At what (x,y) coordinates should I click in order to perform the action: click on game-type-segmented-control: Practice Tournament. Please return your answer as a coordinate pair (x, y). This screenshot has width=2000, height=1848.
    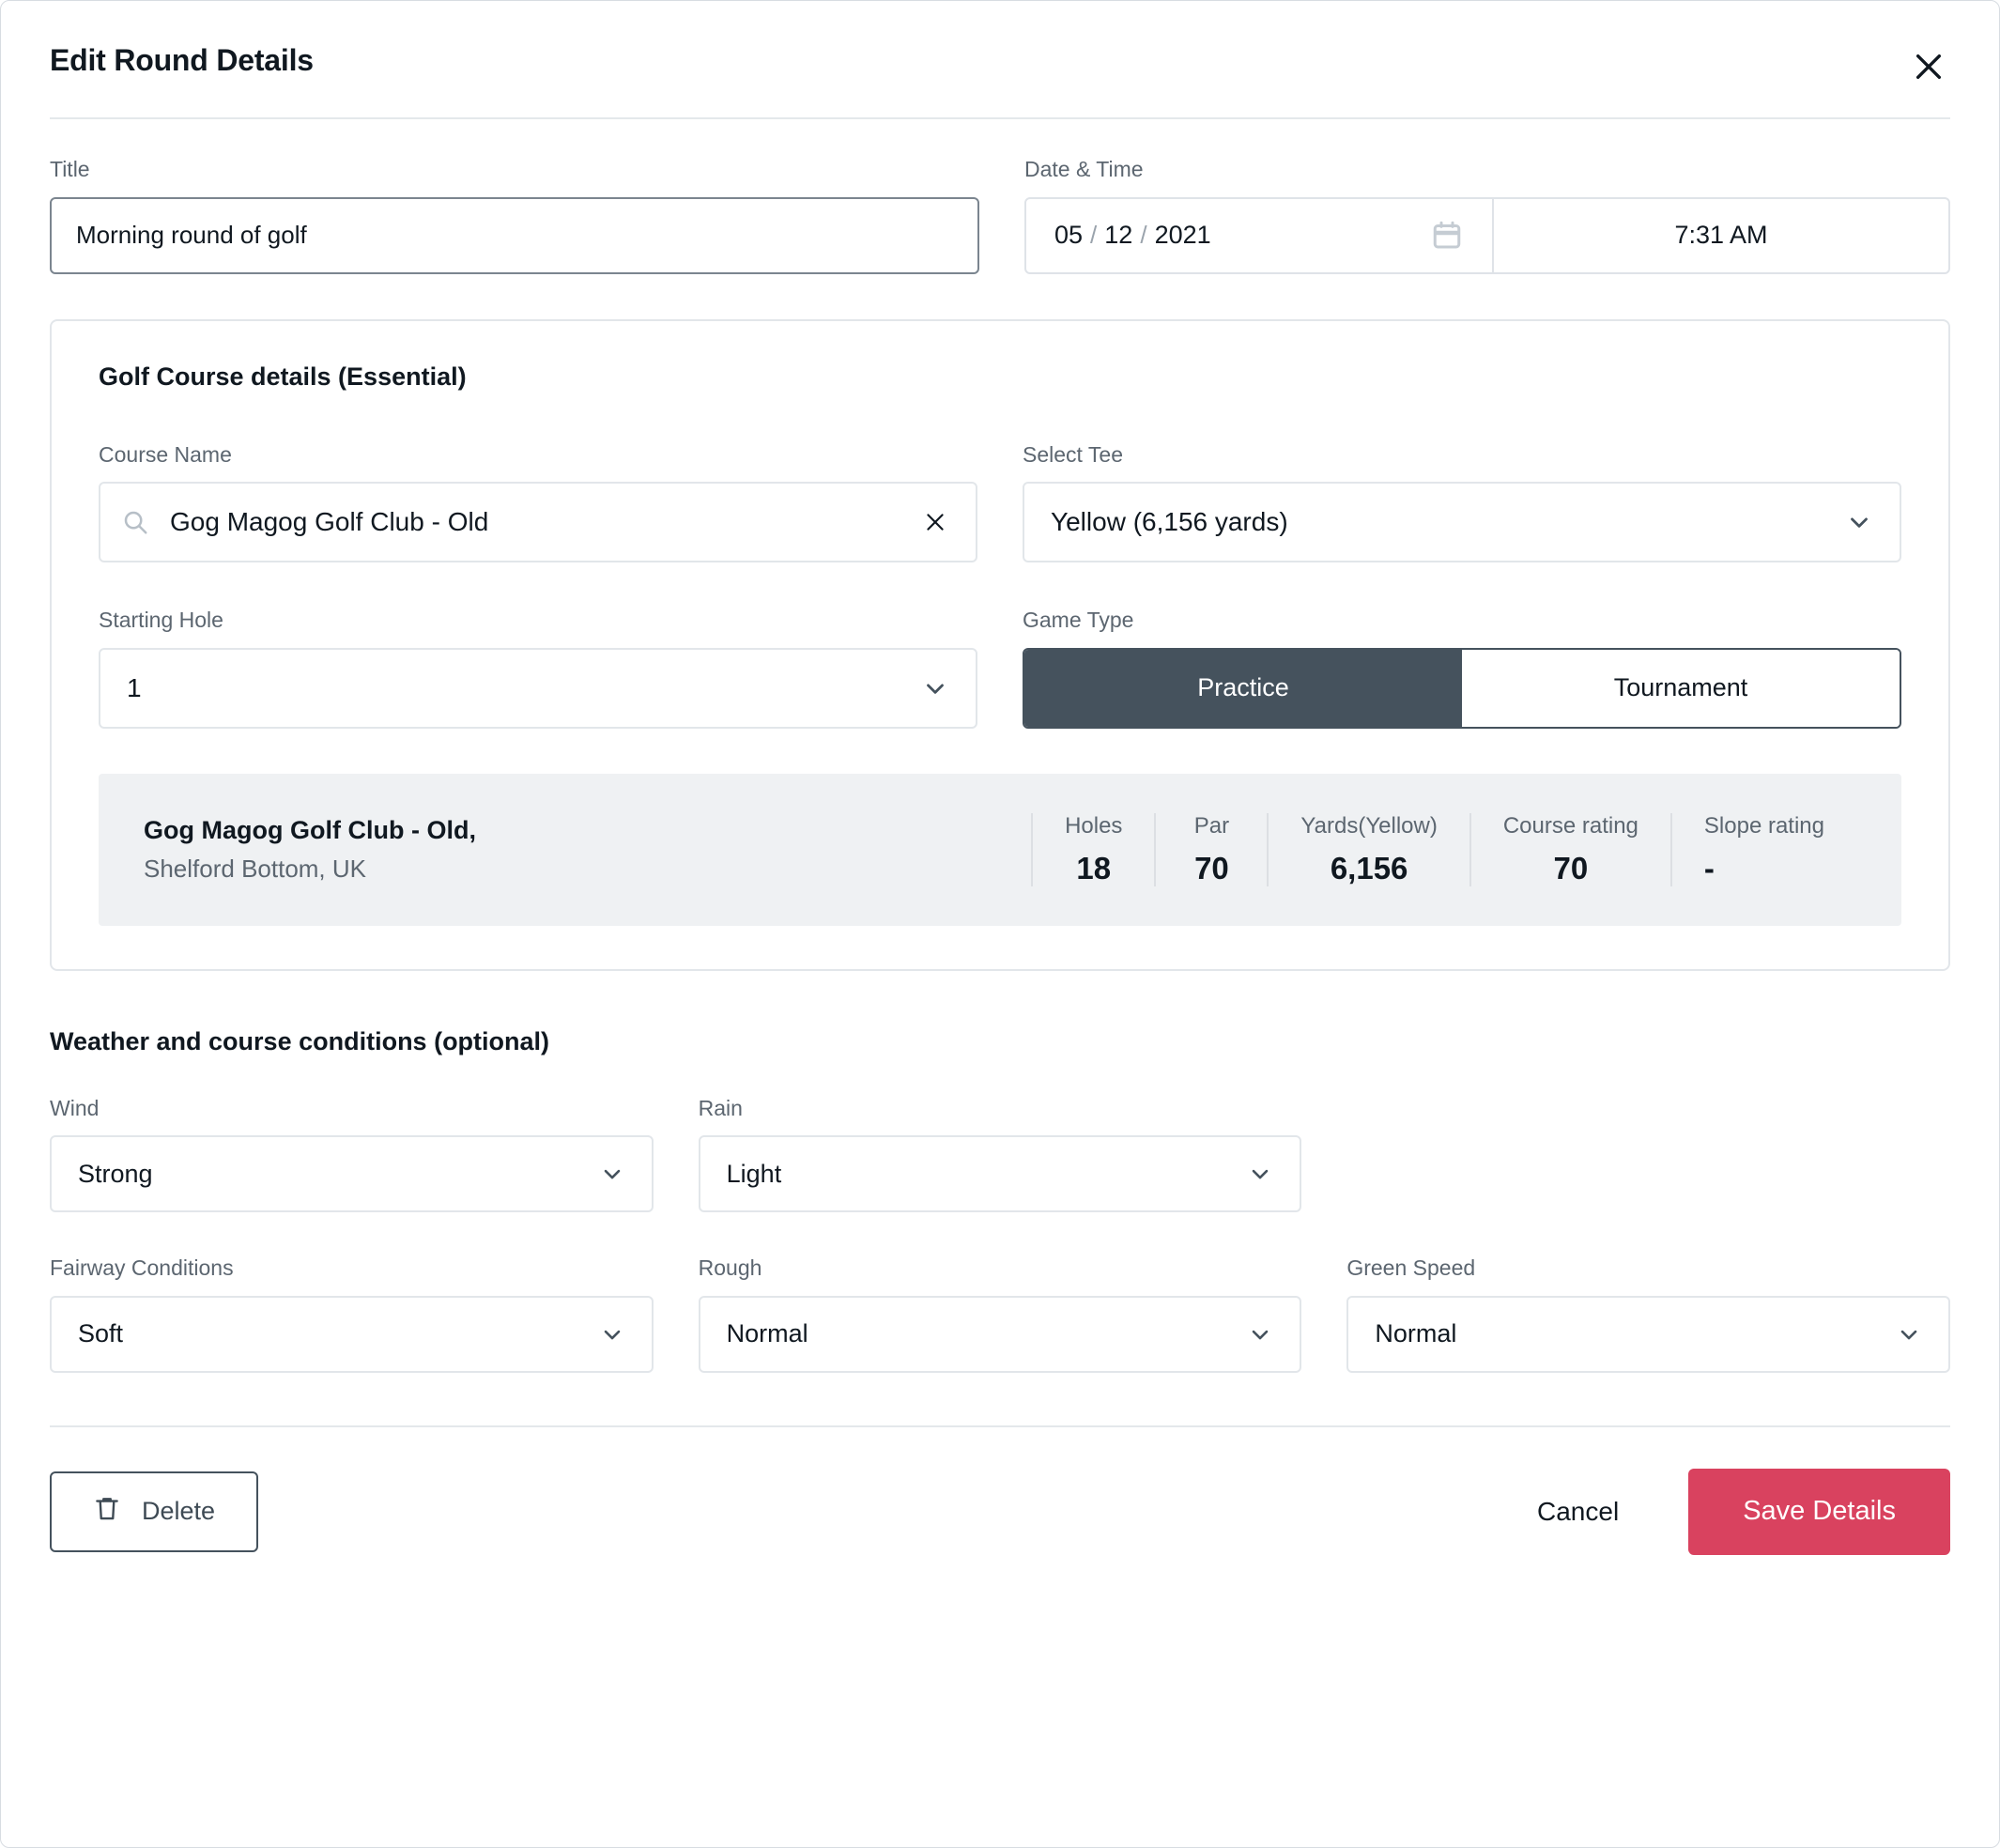
    Looking at the image, I should click on (1462, 688).